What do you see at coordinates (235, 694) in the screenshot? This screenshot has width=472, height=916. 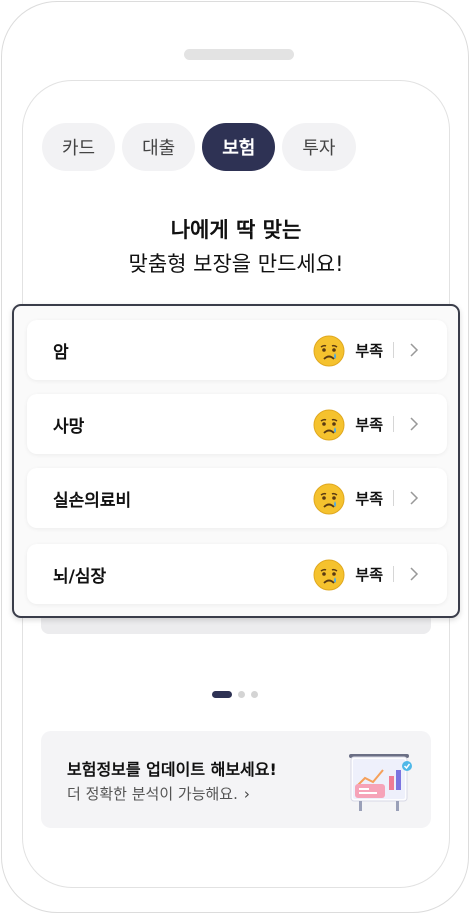 I see `carousel-pagination` at bounding box center [235, 694].